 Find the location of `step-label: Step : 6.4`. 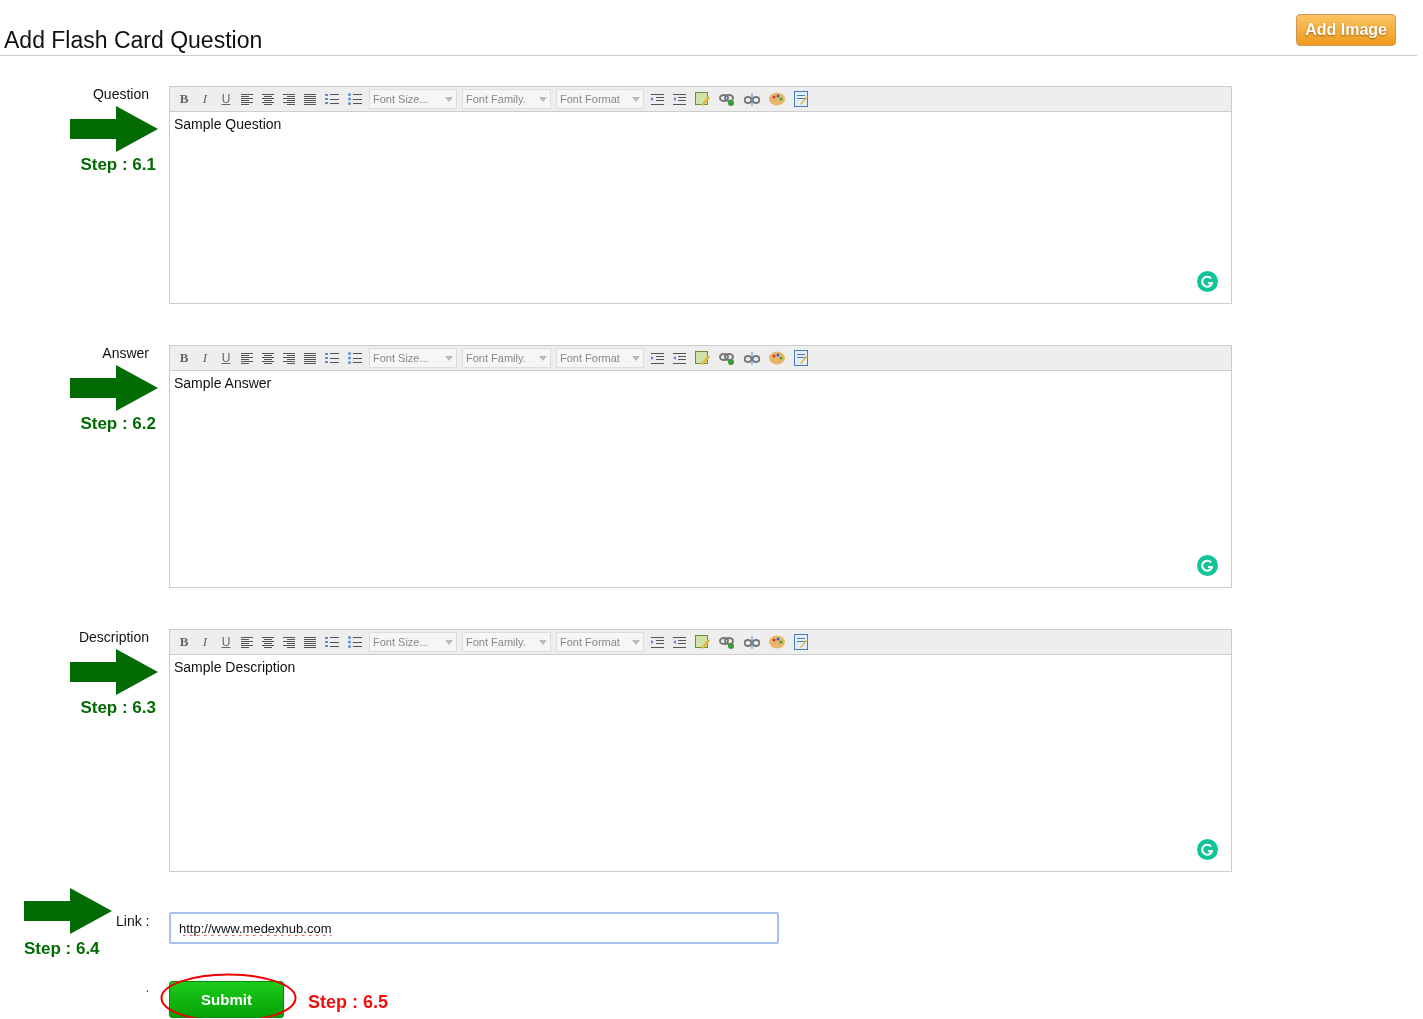

step-label: Step : 6.4 is located at coordinates (62, 949).